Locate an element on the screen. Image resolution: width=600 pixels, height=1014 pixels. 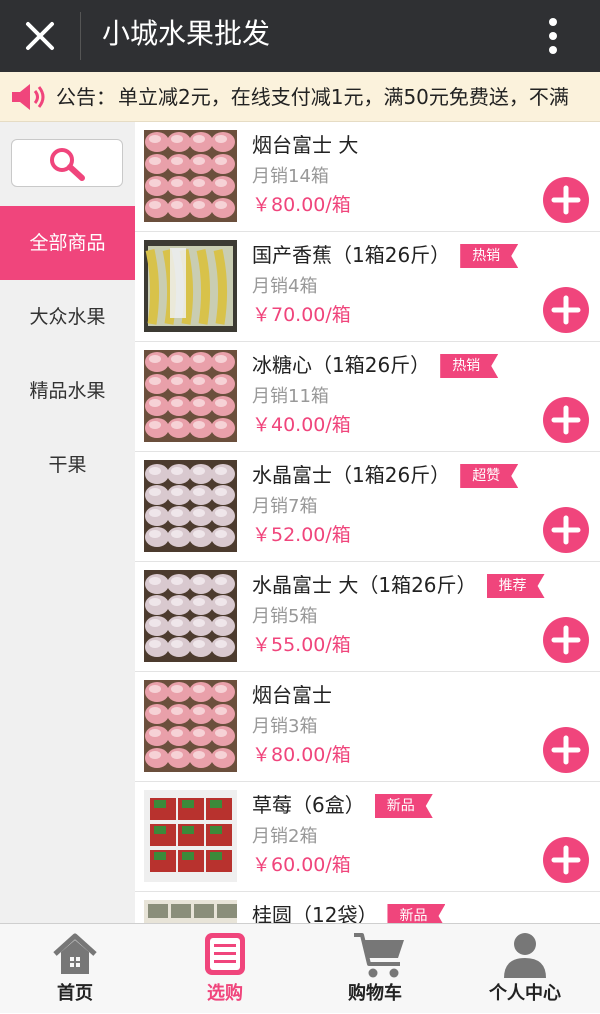
tab-profile: 个人中心 is located at coordinates (525, 969).